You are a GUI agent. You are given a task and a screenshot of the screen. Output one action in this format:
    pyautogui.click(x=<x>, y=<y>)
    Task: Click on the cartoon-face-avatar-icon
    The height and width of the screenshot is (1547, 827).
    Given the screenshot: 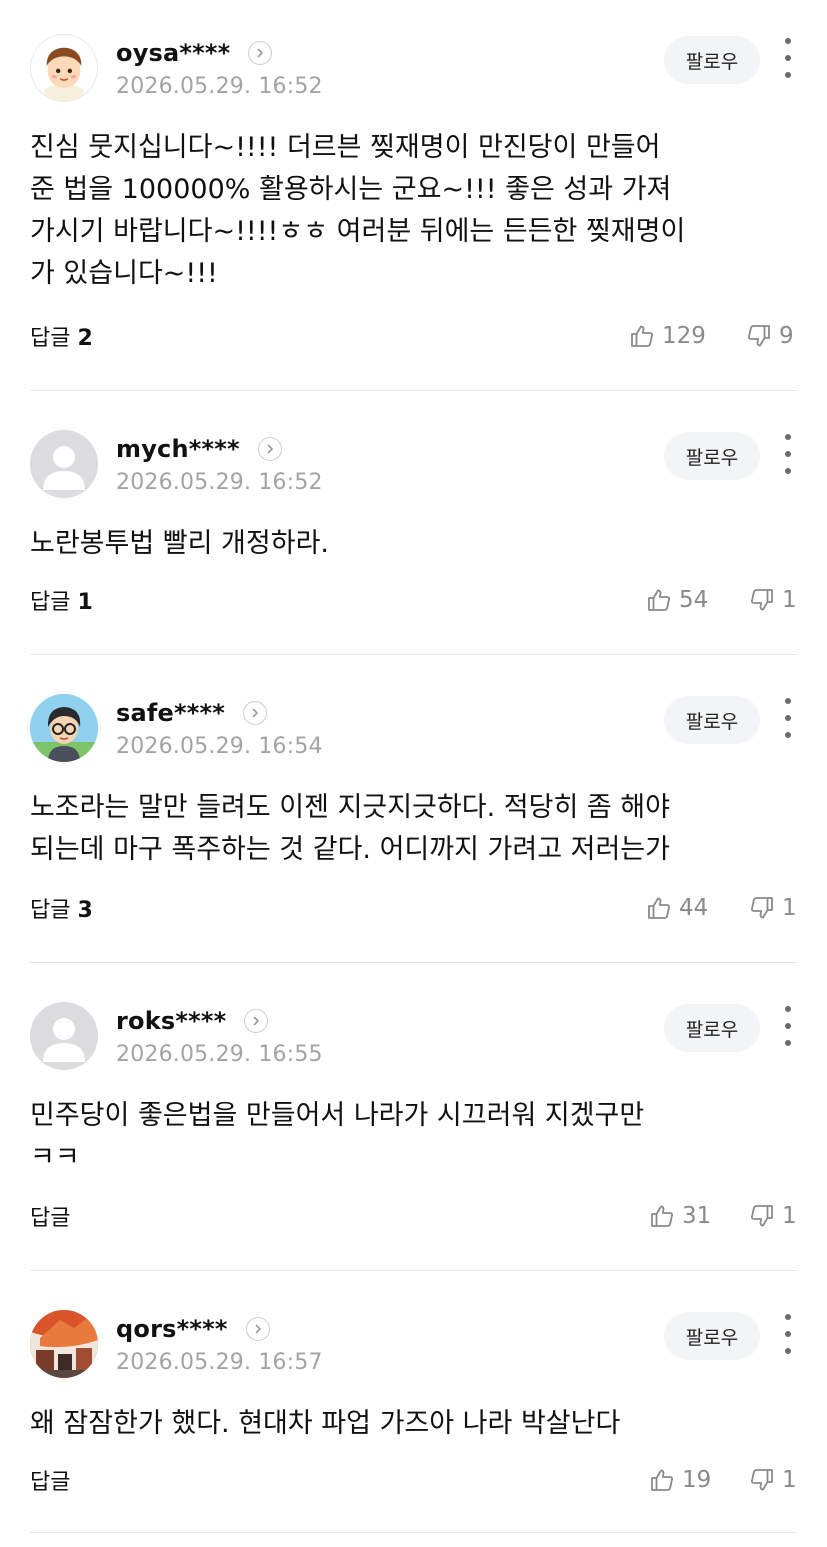 What is the action you would take?
    pyautogui.click(x=64, y=68)
    